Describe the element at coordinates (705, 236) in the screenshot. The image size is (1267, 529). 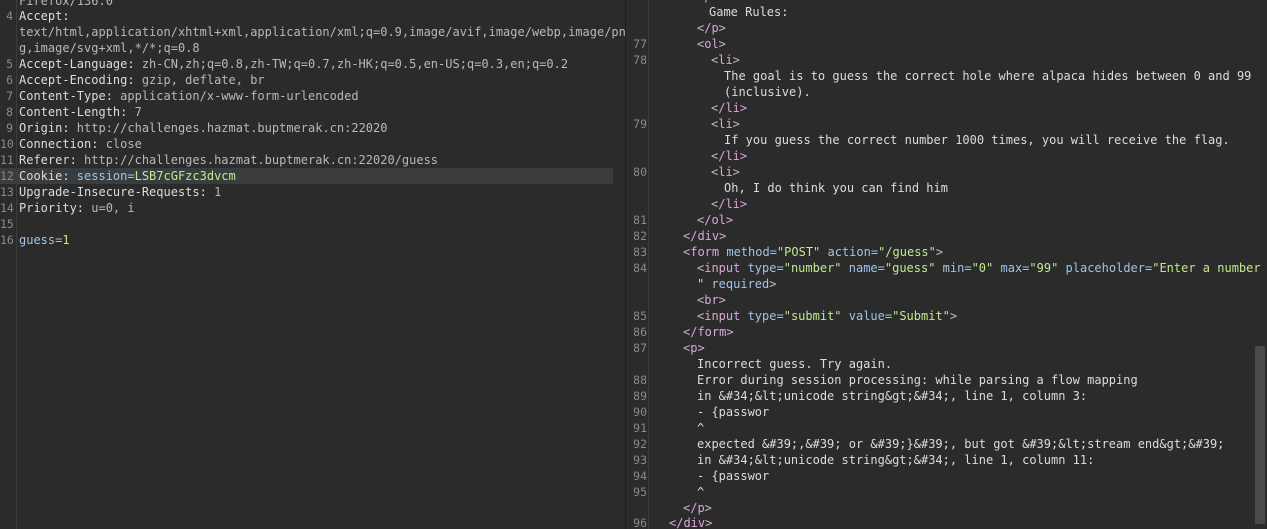
I see `html-tag: </div>` at that location.